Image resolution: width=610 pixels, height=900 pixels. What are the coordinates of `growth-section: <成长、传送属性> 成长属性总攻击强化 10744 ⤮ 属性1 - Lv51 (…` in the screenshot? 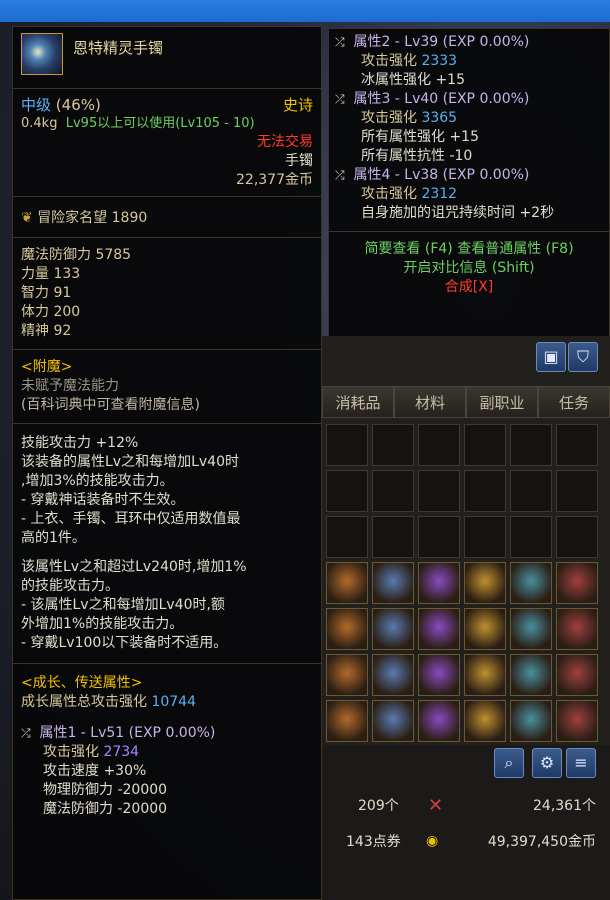 It's located at (167, 743).